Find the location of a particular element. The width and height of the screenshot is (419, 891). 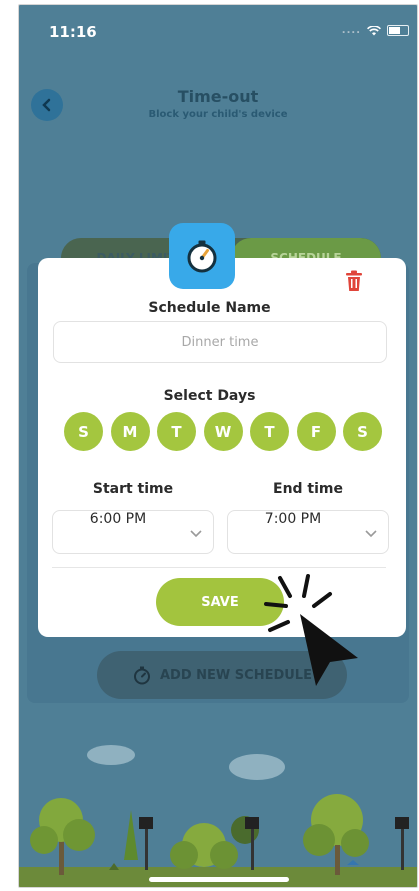

end-time-value: 7:00 PM is located at coordinates (293, 519).